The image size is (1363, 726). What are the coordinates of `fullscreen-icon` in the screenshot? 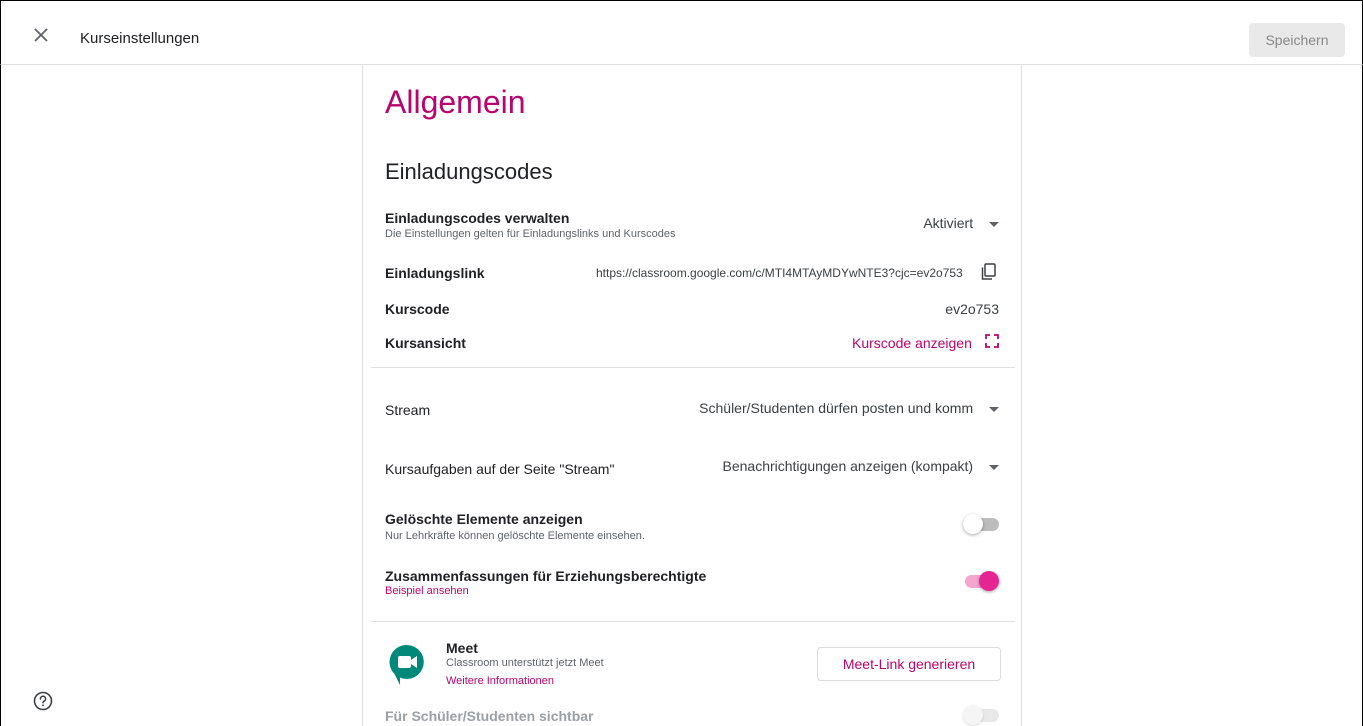 It's located at (992, 341).